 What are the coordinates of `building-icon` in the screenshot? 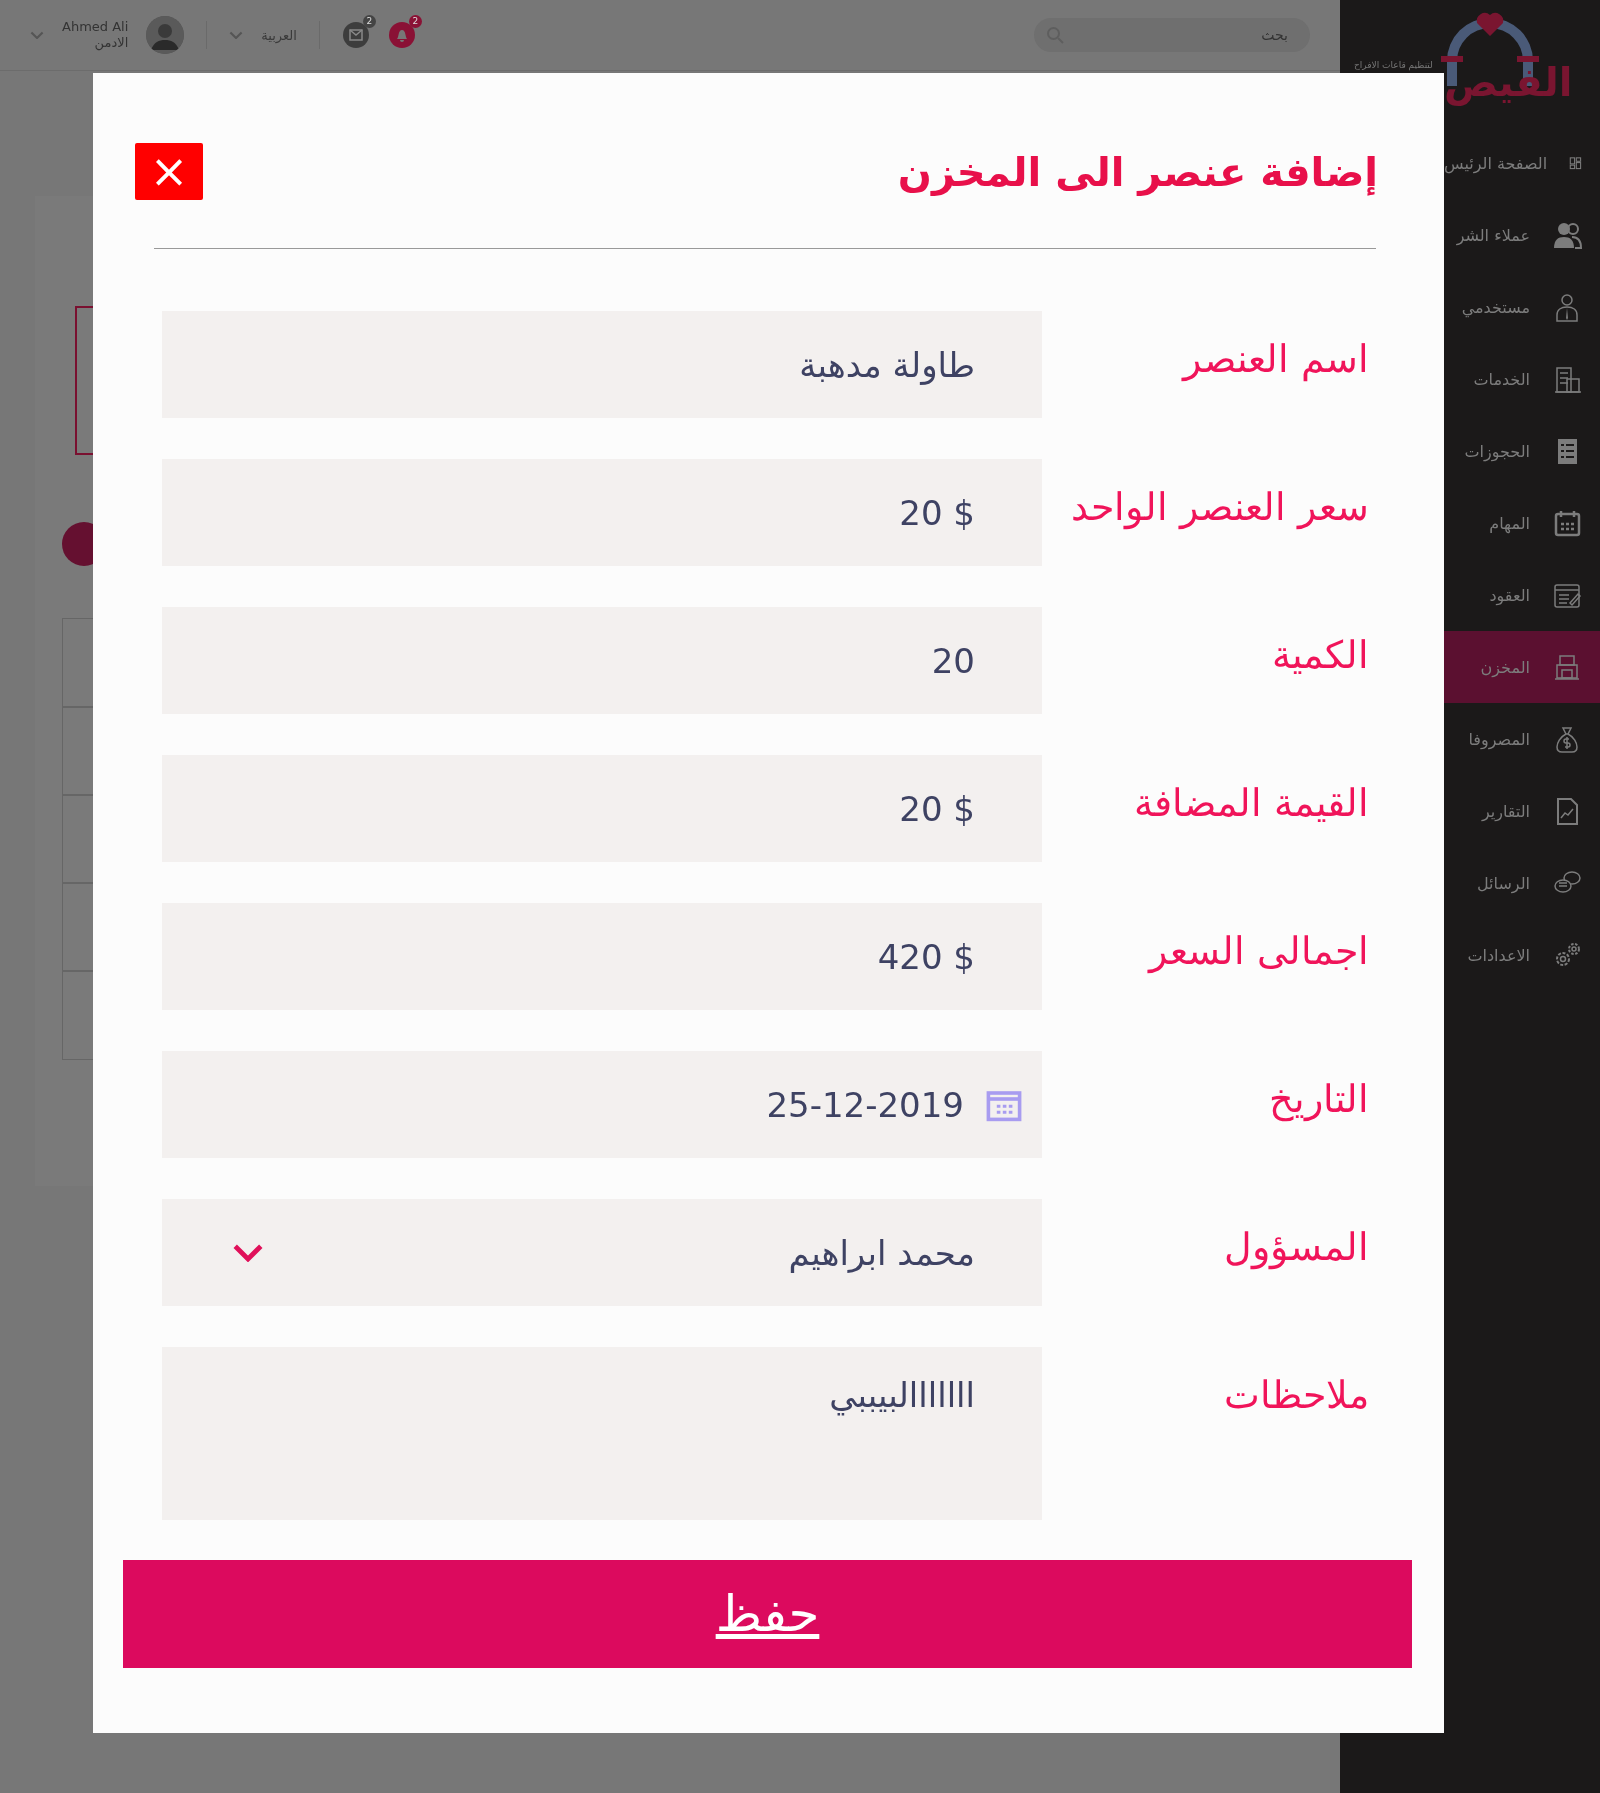 It's located at (1567, 379).